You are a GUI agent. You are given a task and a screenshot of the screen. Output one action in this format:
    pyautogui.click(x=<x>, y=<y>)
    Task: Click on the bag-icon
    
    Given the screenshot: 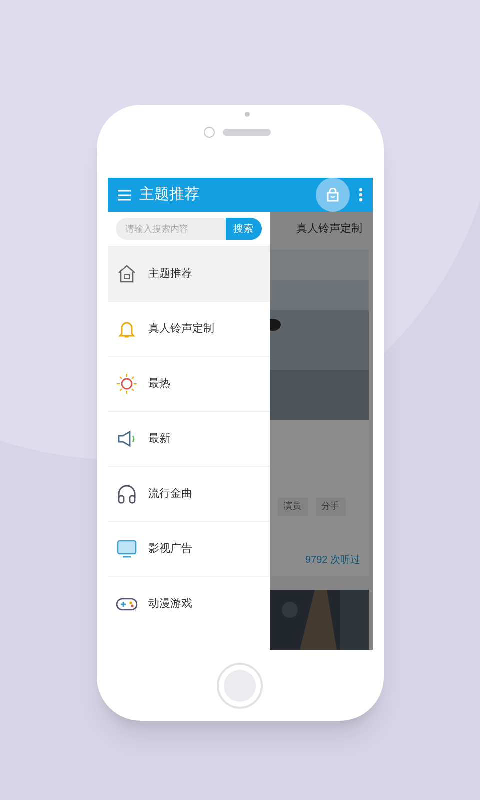 What is the action you would take?
    pyautogui.click(x=333, y=195)
    